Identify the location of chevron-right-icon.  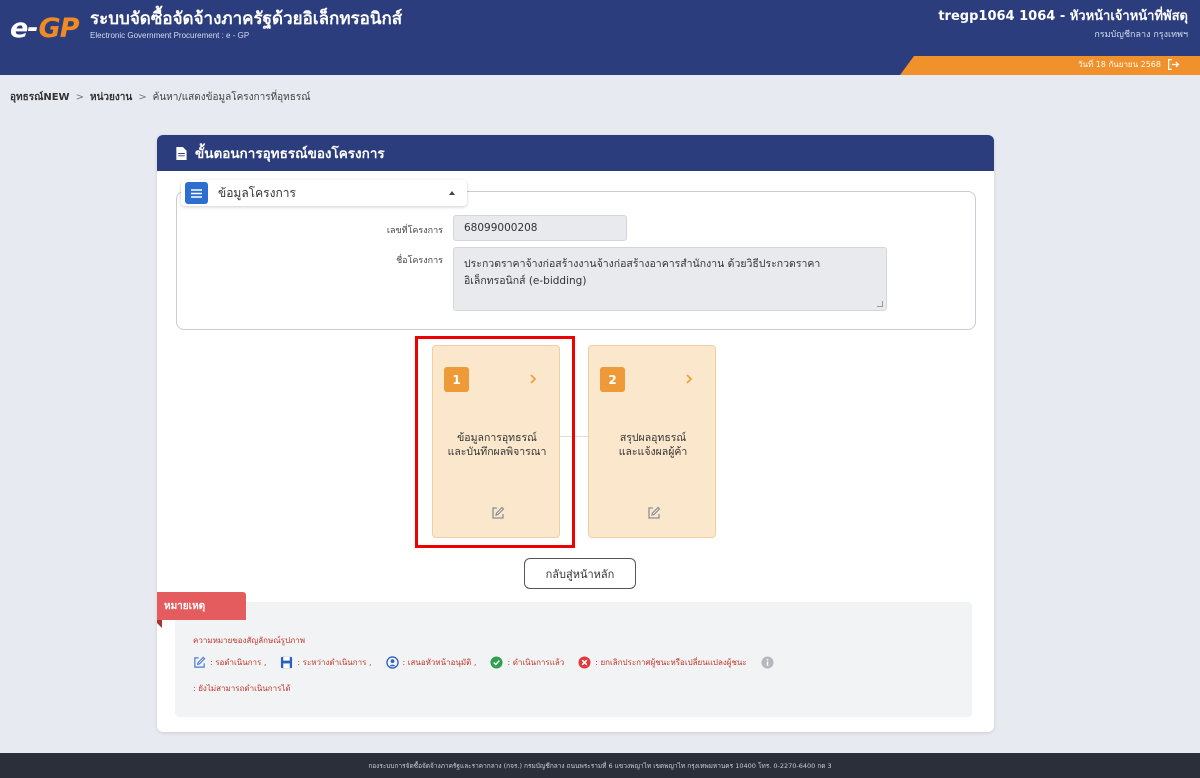
(689, 379).